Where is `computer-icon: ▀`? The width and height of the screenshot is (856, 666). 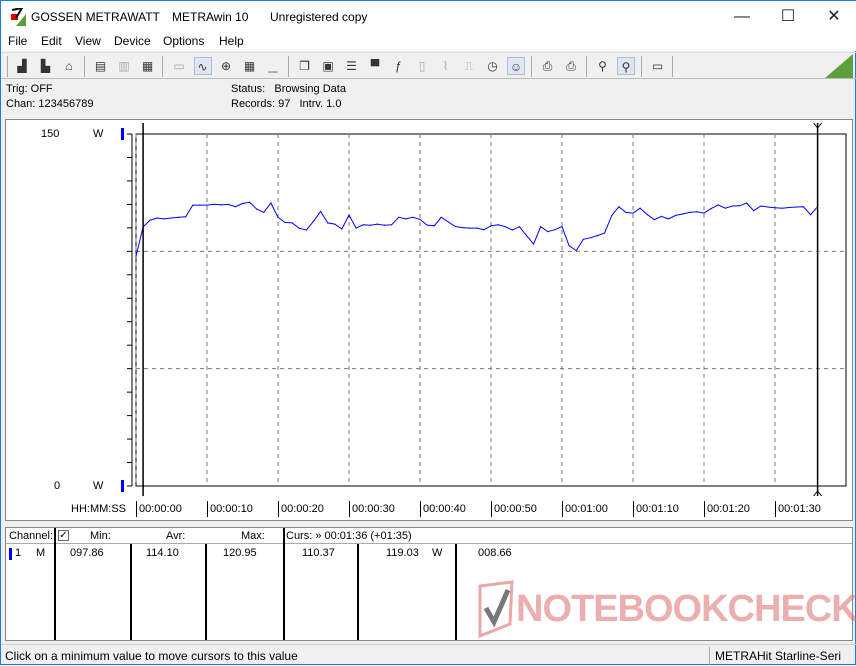
computer-icon: ▀ is located at coordinates (375, 66).